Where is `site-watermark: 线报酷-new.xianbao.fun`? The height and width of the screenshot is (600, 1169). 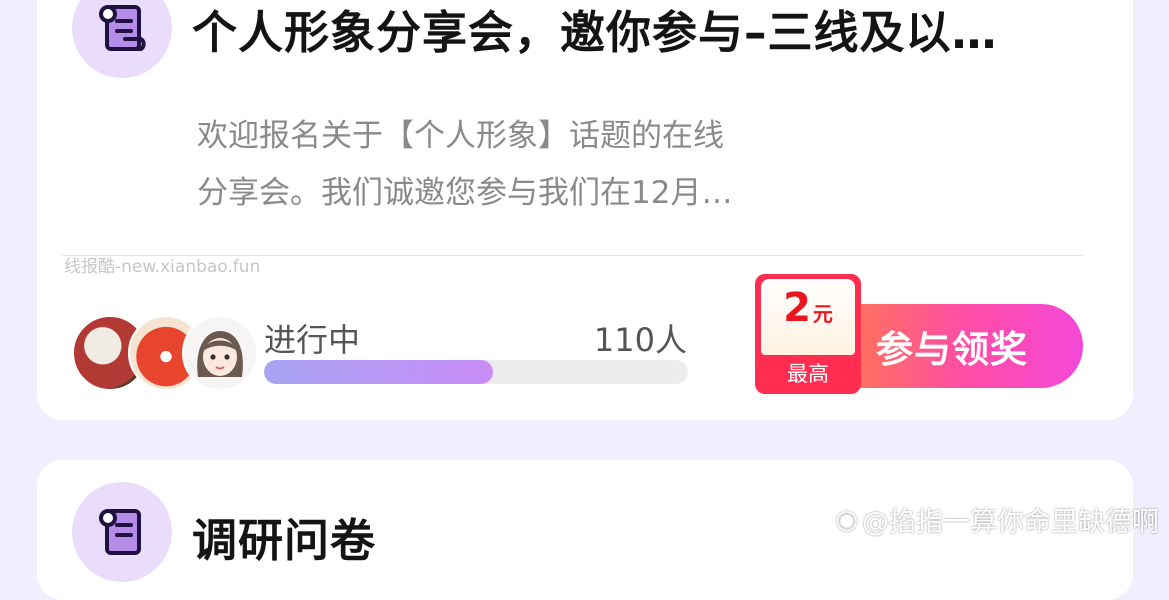
site-watermark: 线报酷-new.xianbao.fun is located at coordinates (162, 267).